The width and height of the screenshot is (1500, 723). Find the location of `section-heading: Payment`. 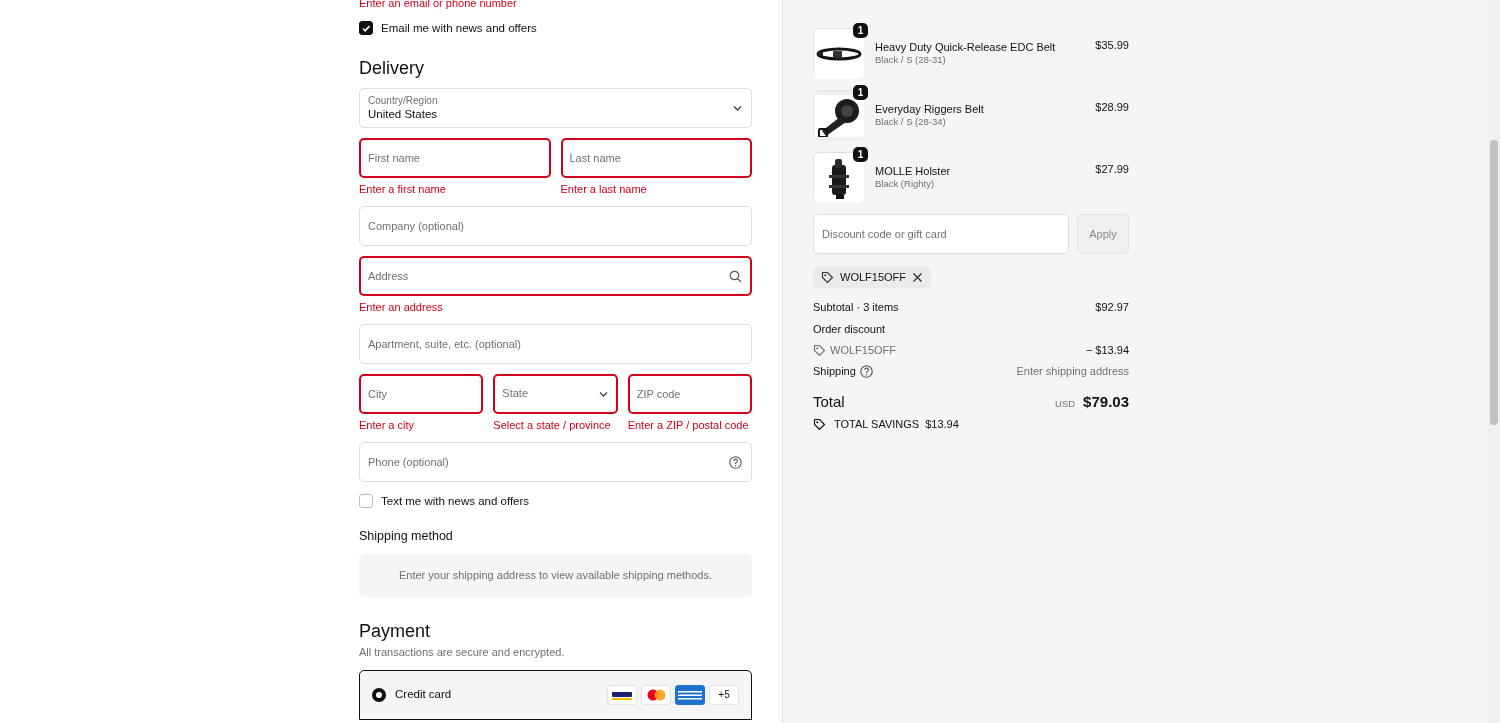

section-heading: Payment is located at coordinates (395, 631).